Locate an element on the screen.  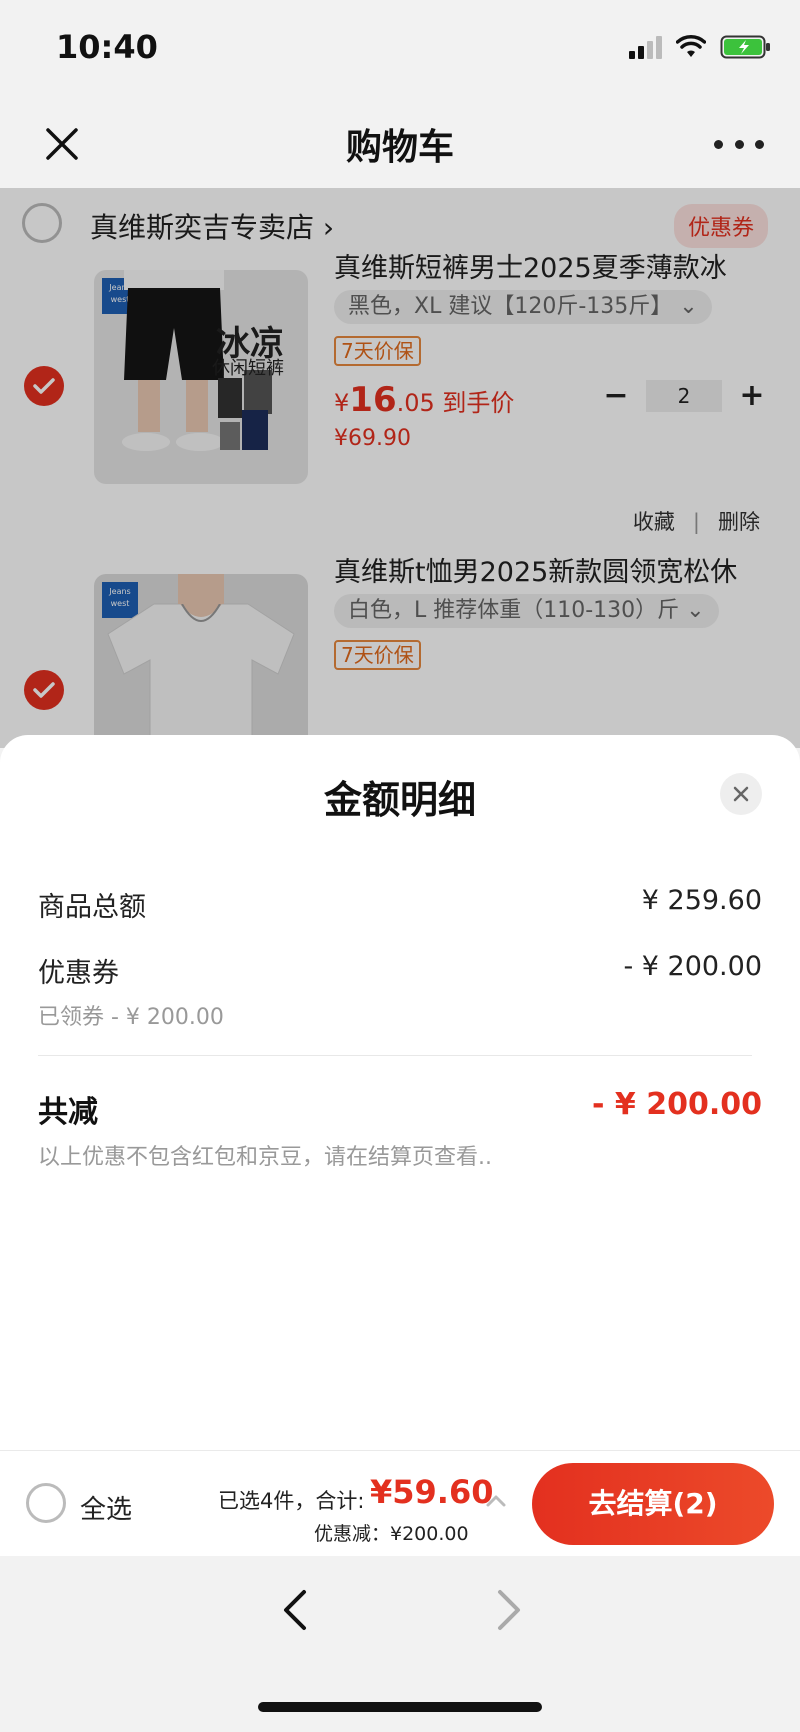
back-arrow-icon is located at coordinates (294, 1610).